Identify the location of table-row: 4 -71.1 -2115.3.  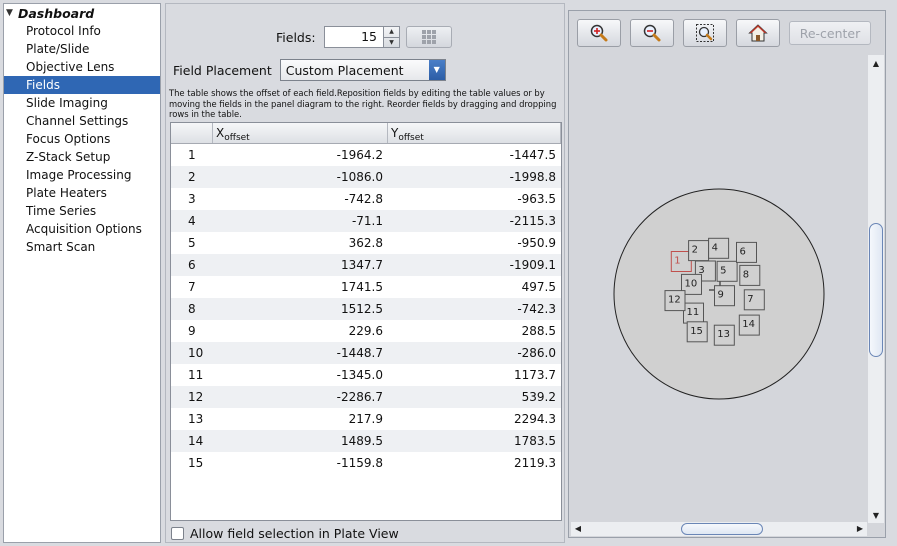
(366, 221).